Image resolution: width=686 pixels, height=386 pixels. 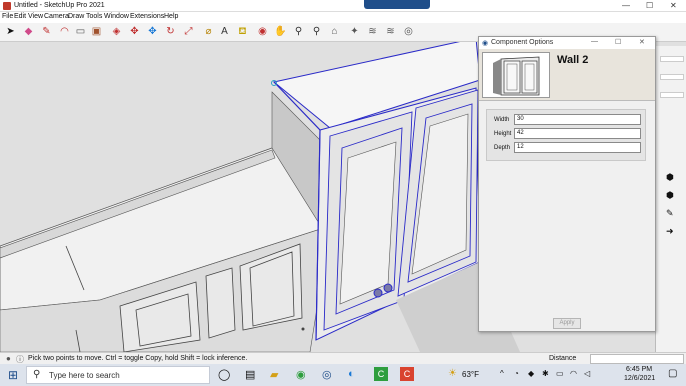 What do you see at coordinates (670, 195) in the screenshot?
I see `materials-icon: ⬢` at bounding box center [670, 195].